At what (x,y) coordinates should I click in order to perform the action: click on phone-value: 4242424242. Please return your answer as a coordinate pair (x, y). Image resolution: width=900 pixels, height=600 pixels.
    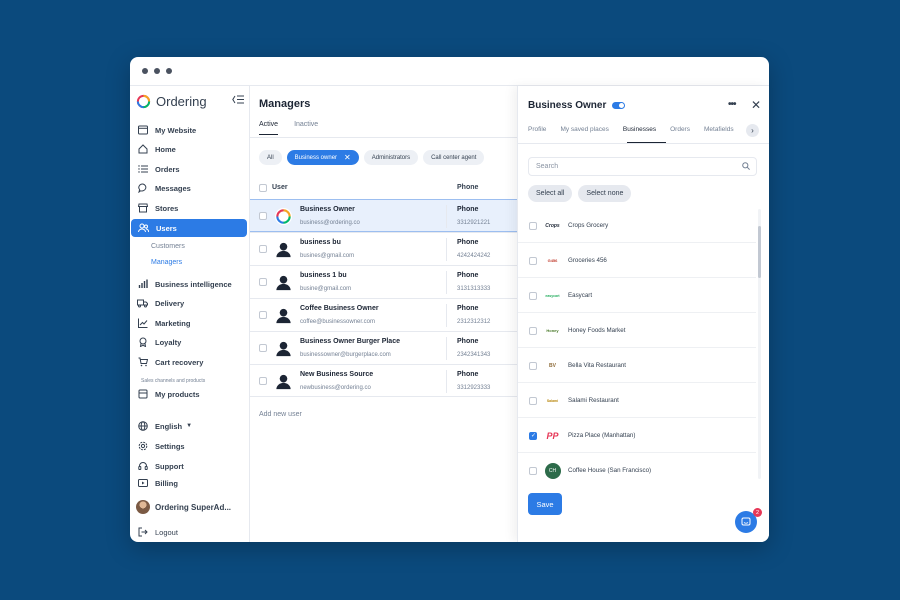
    Looking at the image, I should click on (474, 256).